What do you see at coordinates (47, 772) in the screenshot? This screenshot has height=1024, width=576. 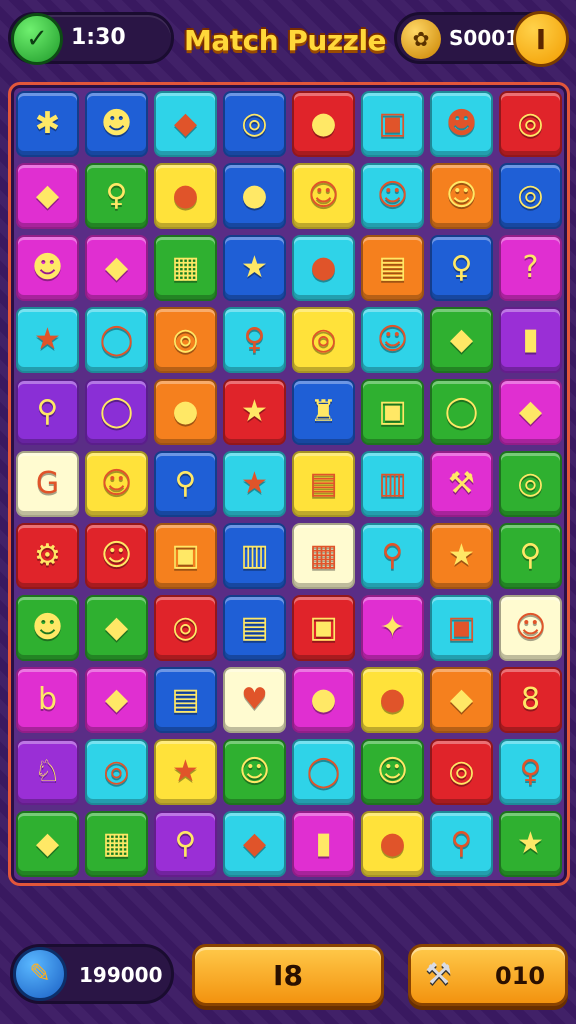 I see `board-tile: ♘` at bounding box center [47, 772].